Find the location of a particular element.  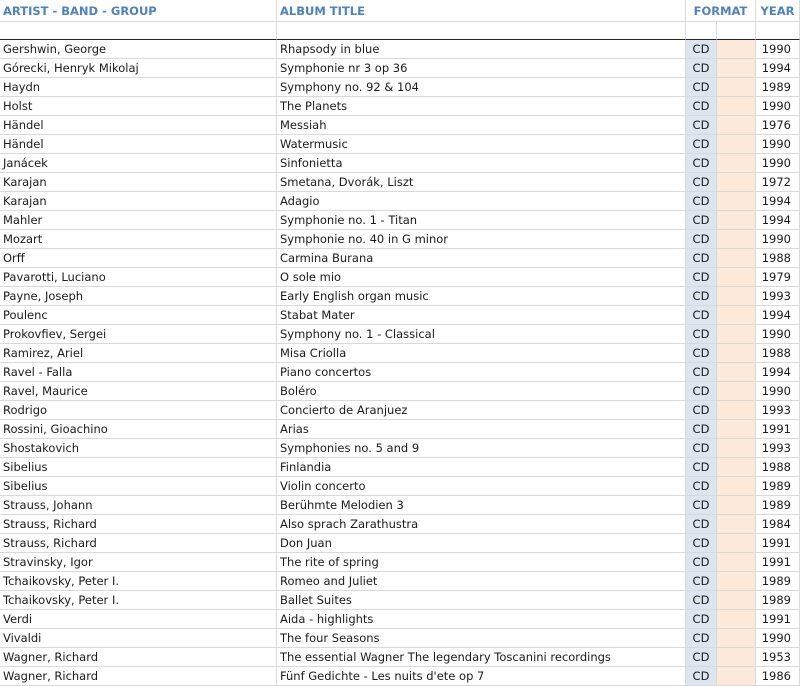

artist-cell: Tchaikovsky, Peter I. is located at coordinates (138, 581).